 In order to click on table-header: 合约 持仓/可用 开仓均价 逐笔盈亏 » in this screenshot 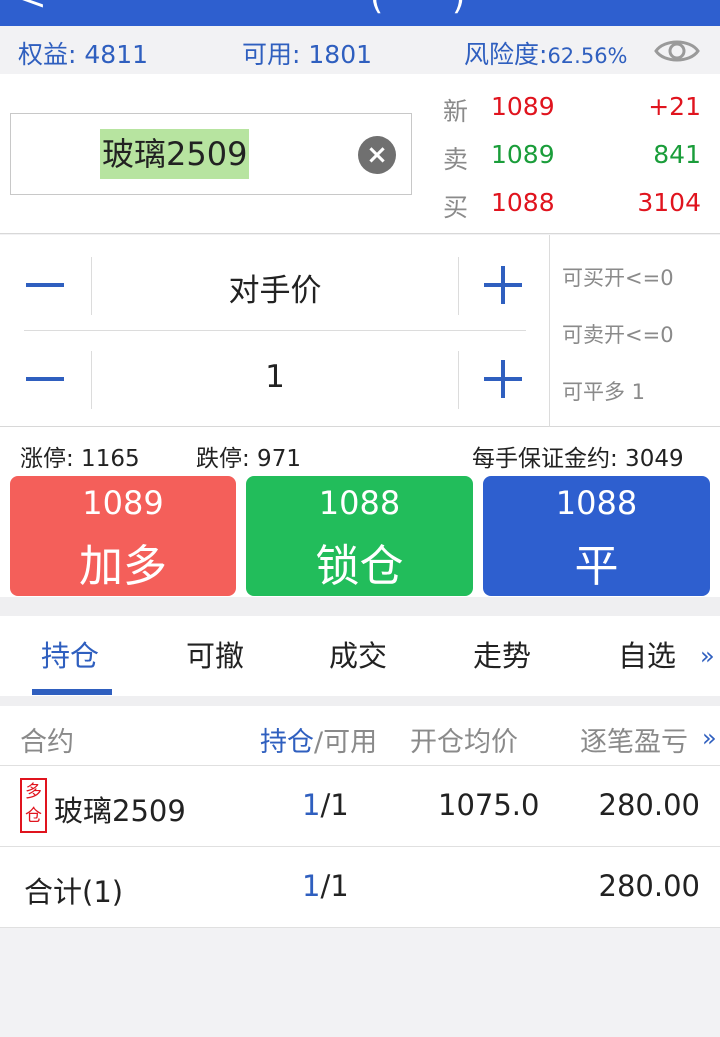, I will do `click(360, 736)`.